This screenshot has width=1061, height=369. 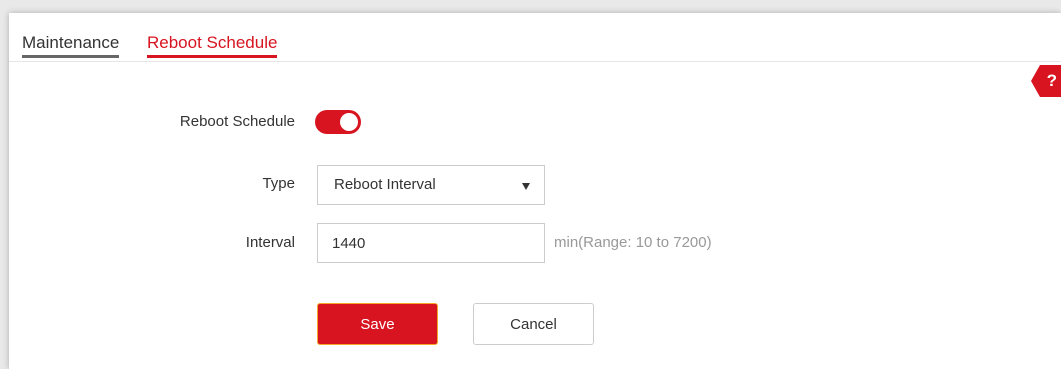 I want to click on type-label: Type, so click(x=278, y=183).